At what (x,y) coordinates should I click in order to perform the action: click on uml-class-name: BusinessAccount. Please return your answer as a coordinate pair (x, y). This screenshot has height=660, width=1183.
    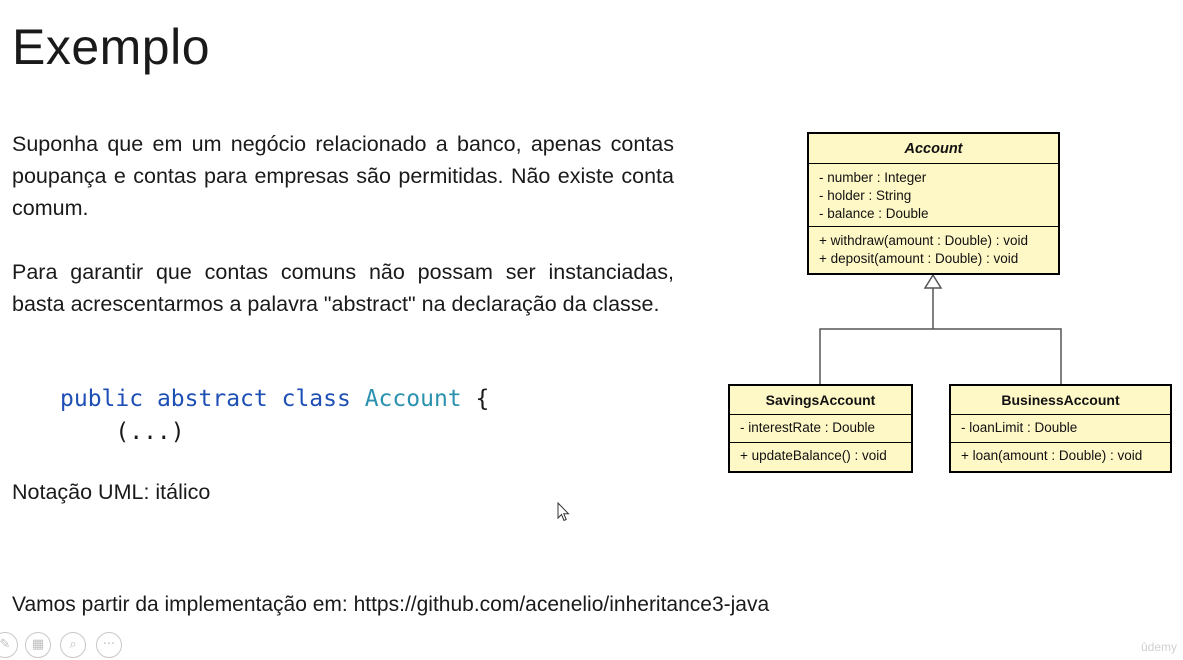
    Looking at the image, I should click on (1060, 400).